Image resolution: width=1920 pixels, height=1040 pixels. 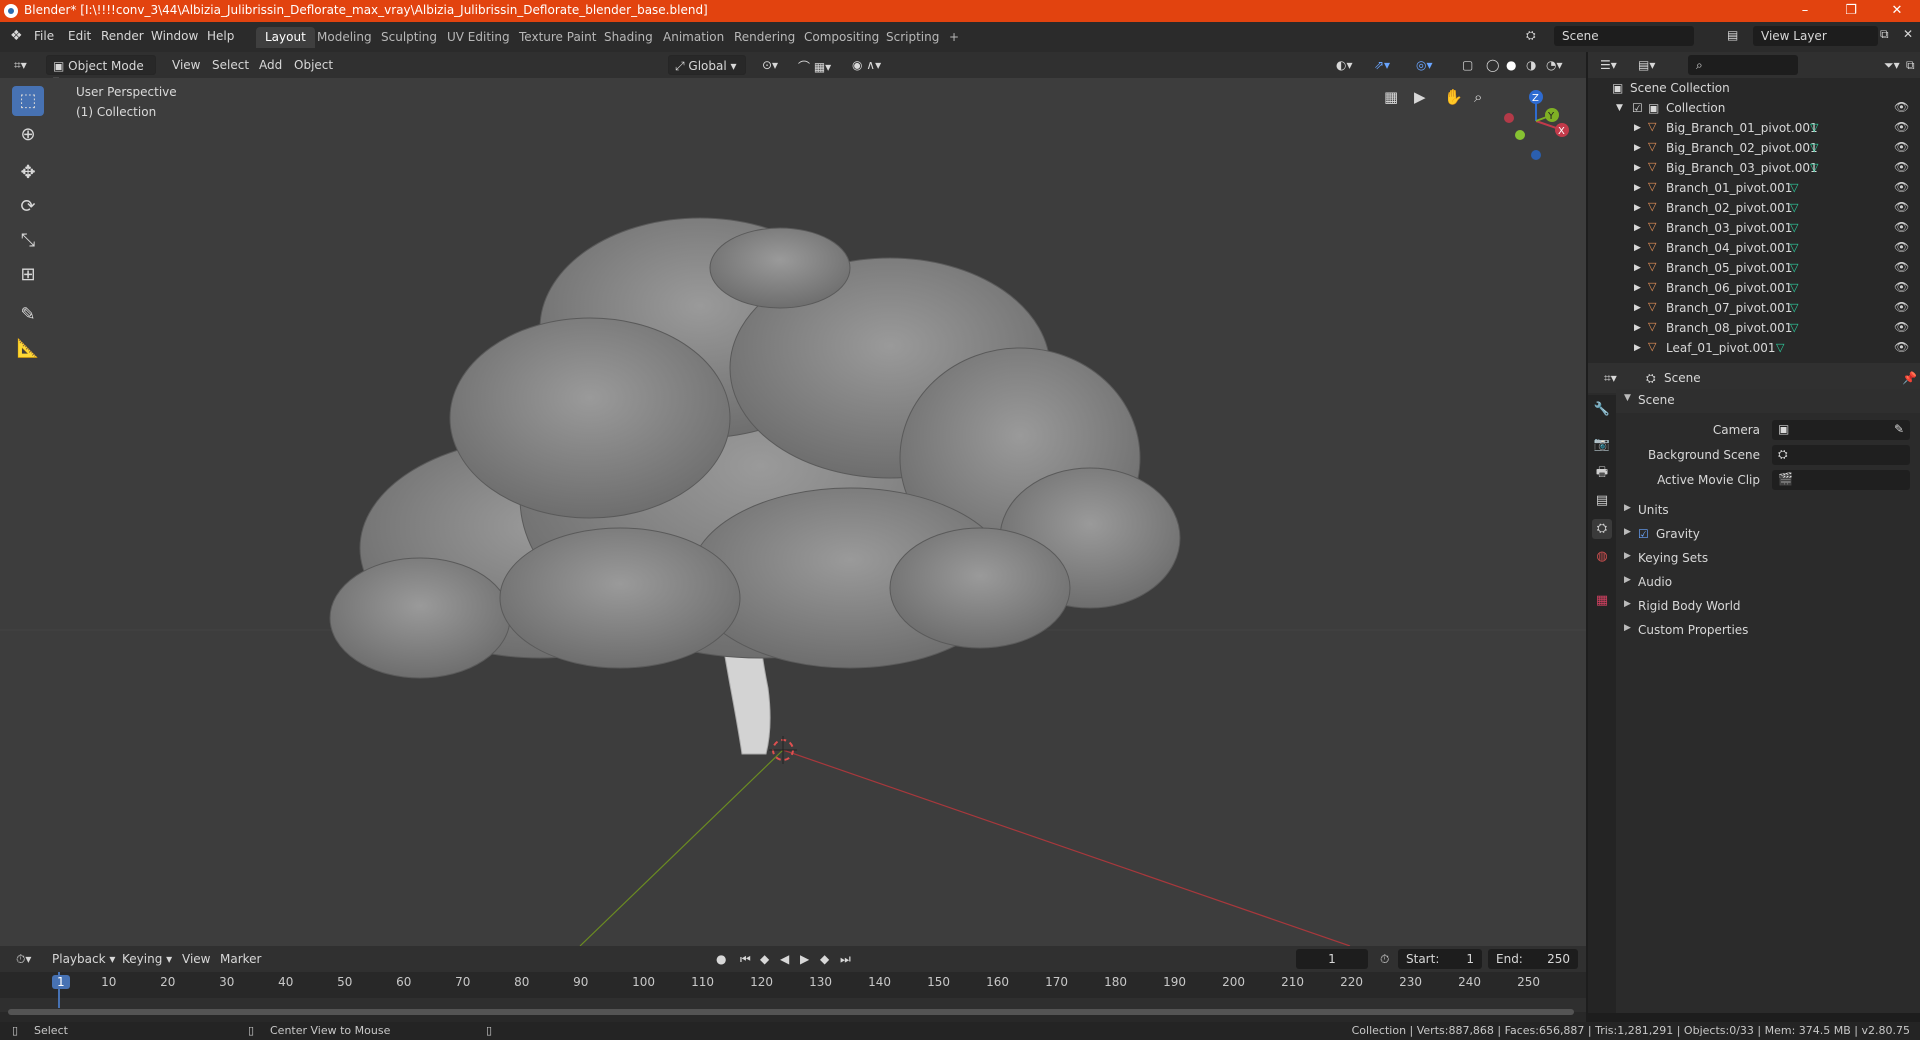 What do you see at coordinates (285, 37) in the screenshot?
I see `tab-layout: Layout` at bounding box center [285, 37].